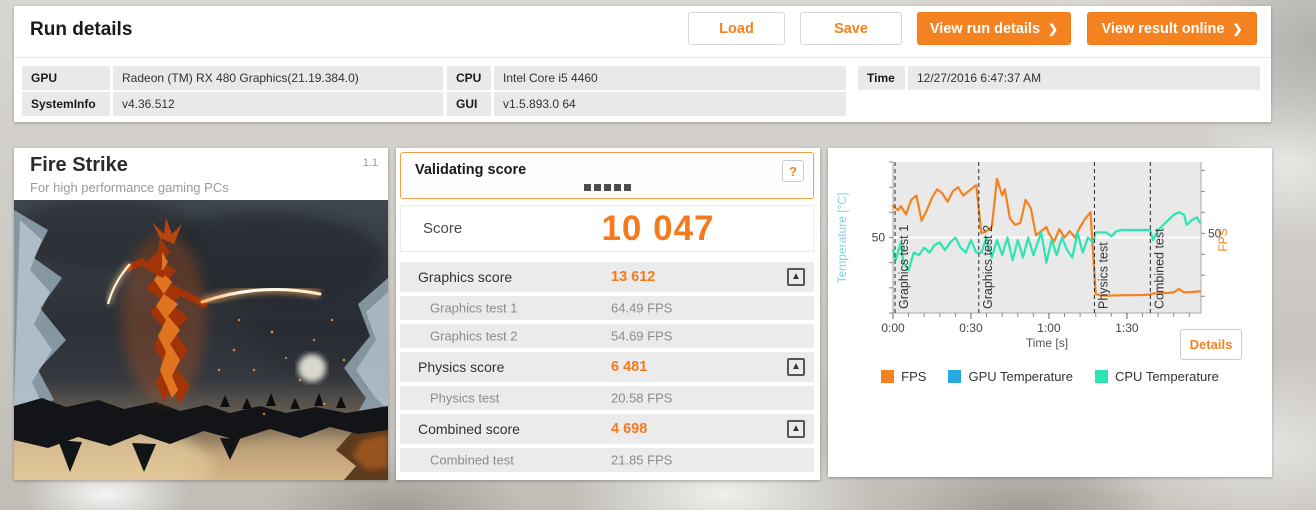  What do you see at coordinates (469, 78) in the screenshot?
I see `info-label-cpu: CPU` at bounding box center [469, 78].